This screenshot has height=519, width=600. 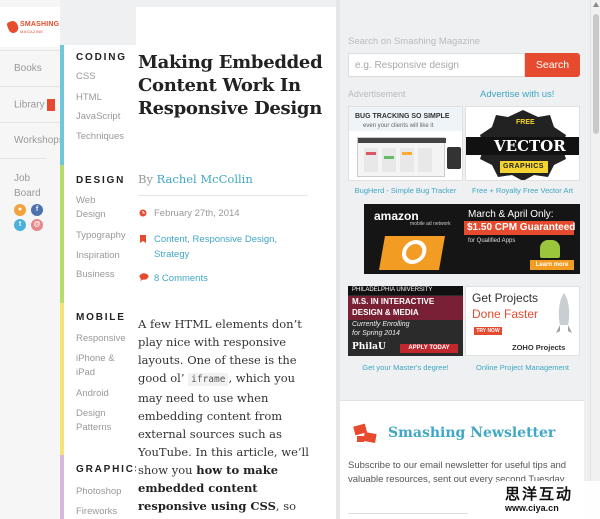 I want to click on watermark-text: 思洋互动, so click(x=539, y=494).